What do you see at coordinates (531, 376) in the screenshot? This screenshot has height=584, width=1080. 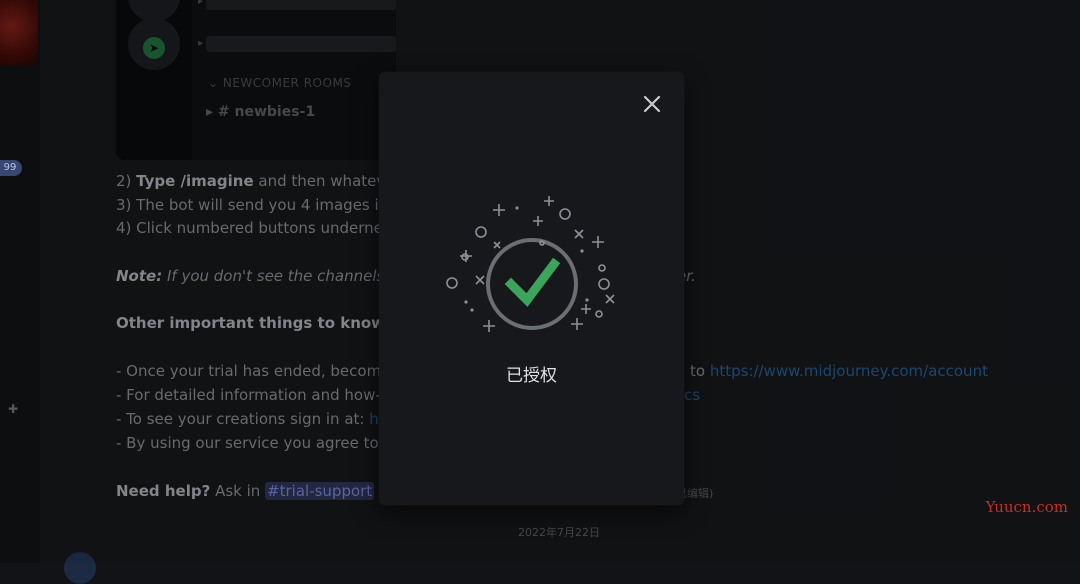 I see `status-text: 已授权` at bounding box center [531, 376].